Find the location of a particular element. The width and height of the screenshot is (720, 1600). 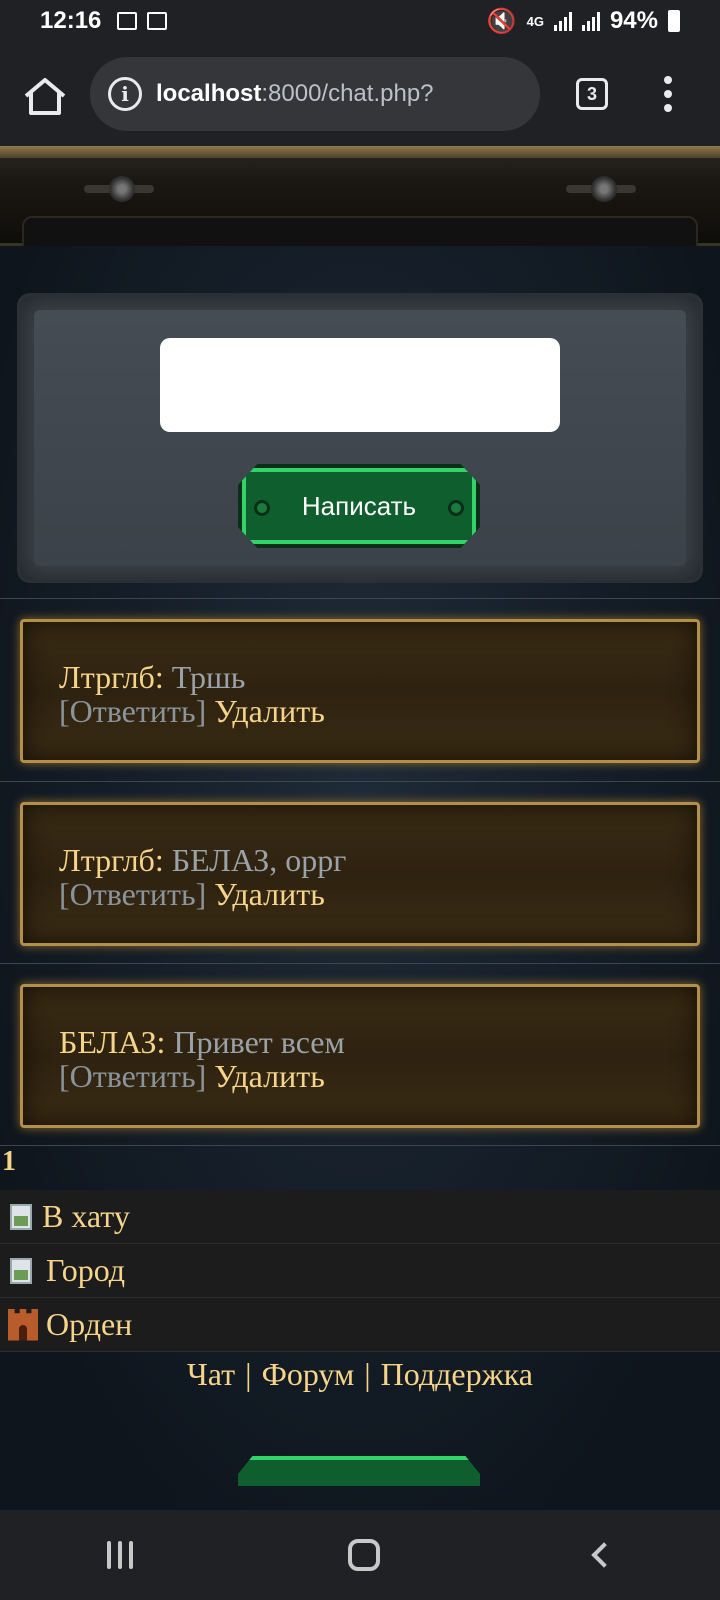

chat-message: Лтрглб: БЕЛАЗ, оррг [Ответить] Удалить is located at coordinates (360, 874).